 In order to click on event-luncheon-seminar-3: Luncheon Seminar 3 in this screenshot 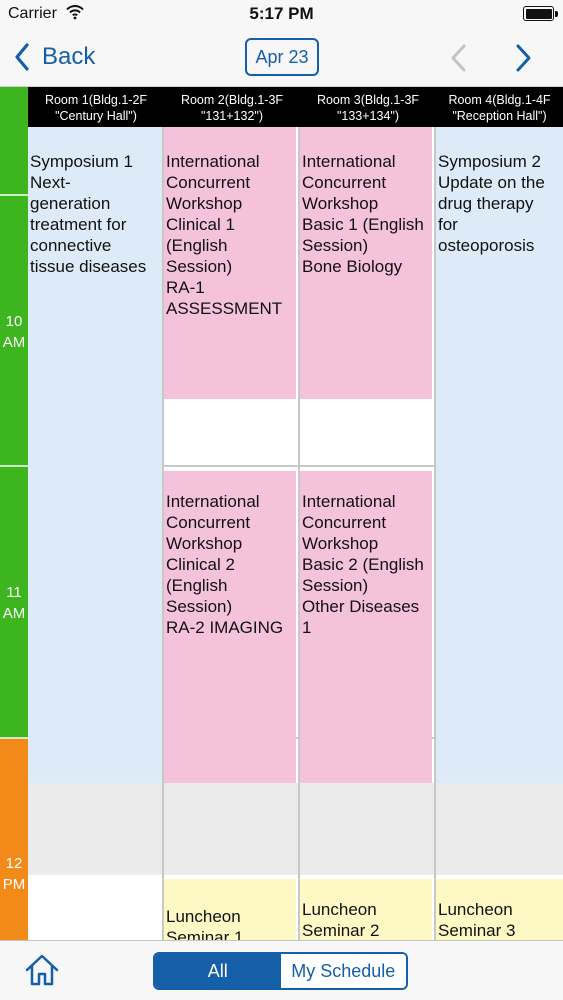, I will do `click(499, 909)`.